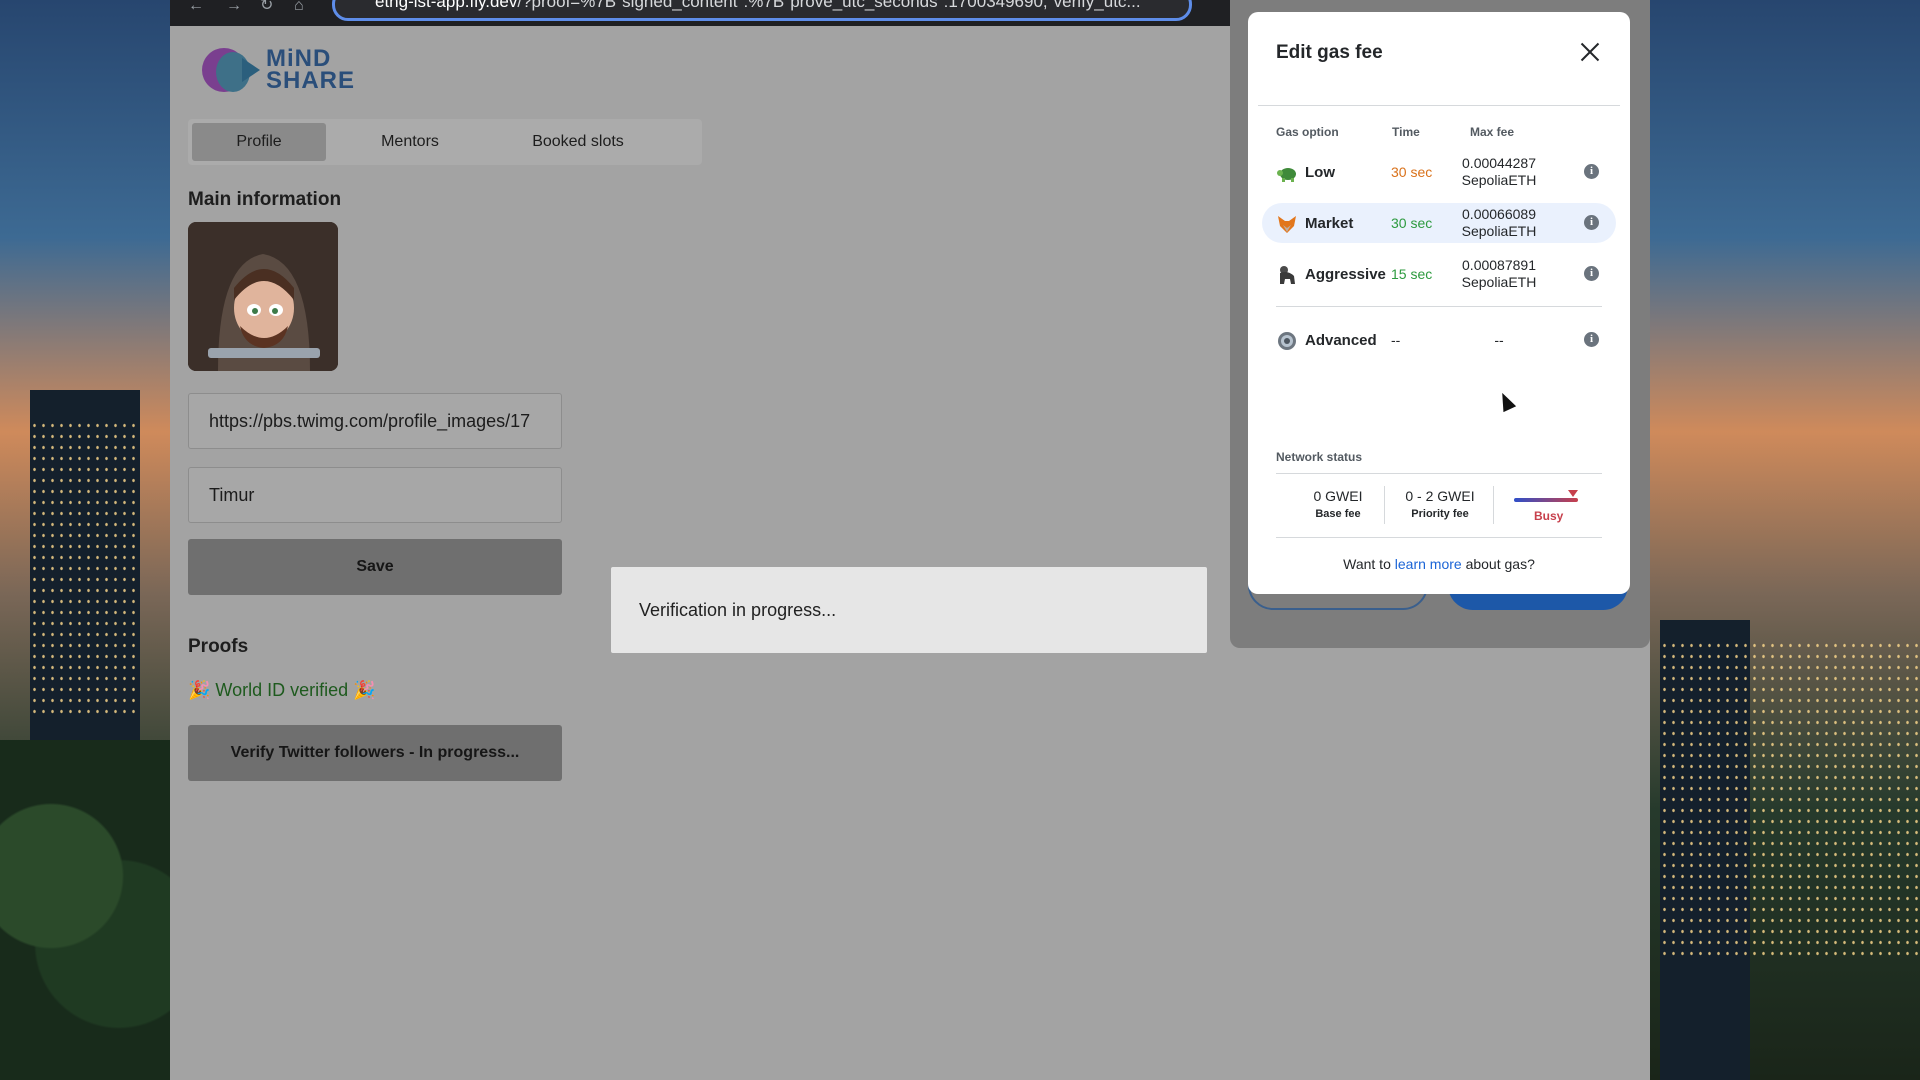 The image size is (1920, 1080). I want to click on gas-option-max-fee: 0.00044287 SepoliaETH, so click(1499, 171).